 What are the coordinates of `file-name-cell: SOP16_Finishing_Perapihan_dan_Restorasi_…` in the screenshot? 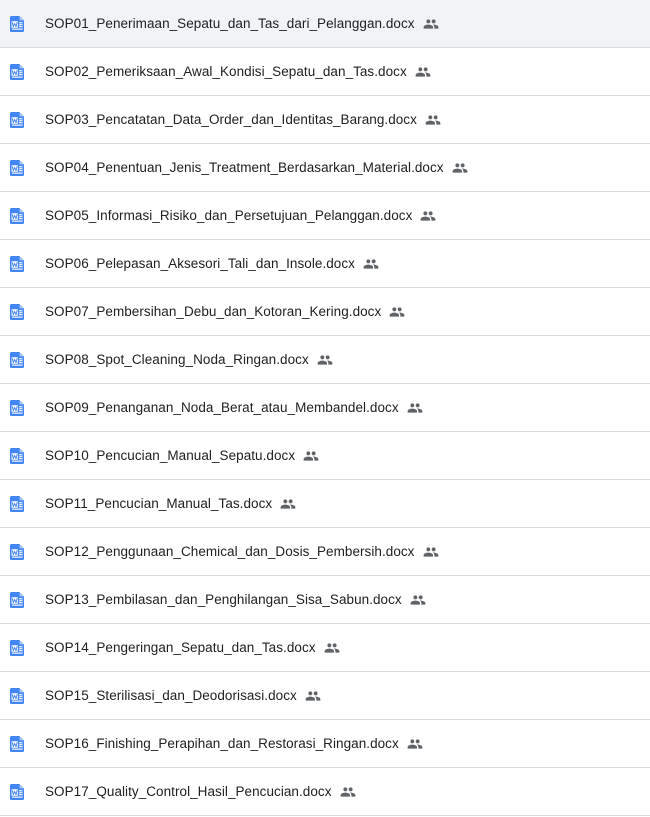 It's located at (234, 744).